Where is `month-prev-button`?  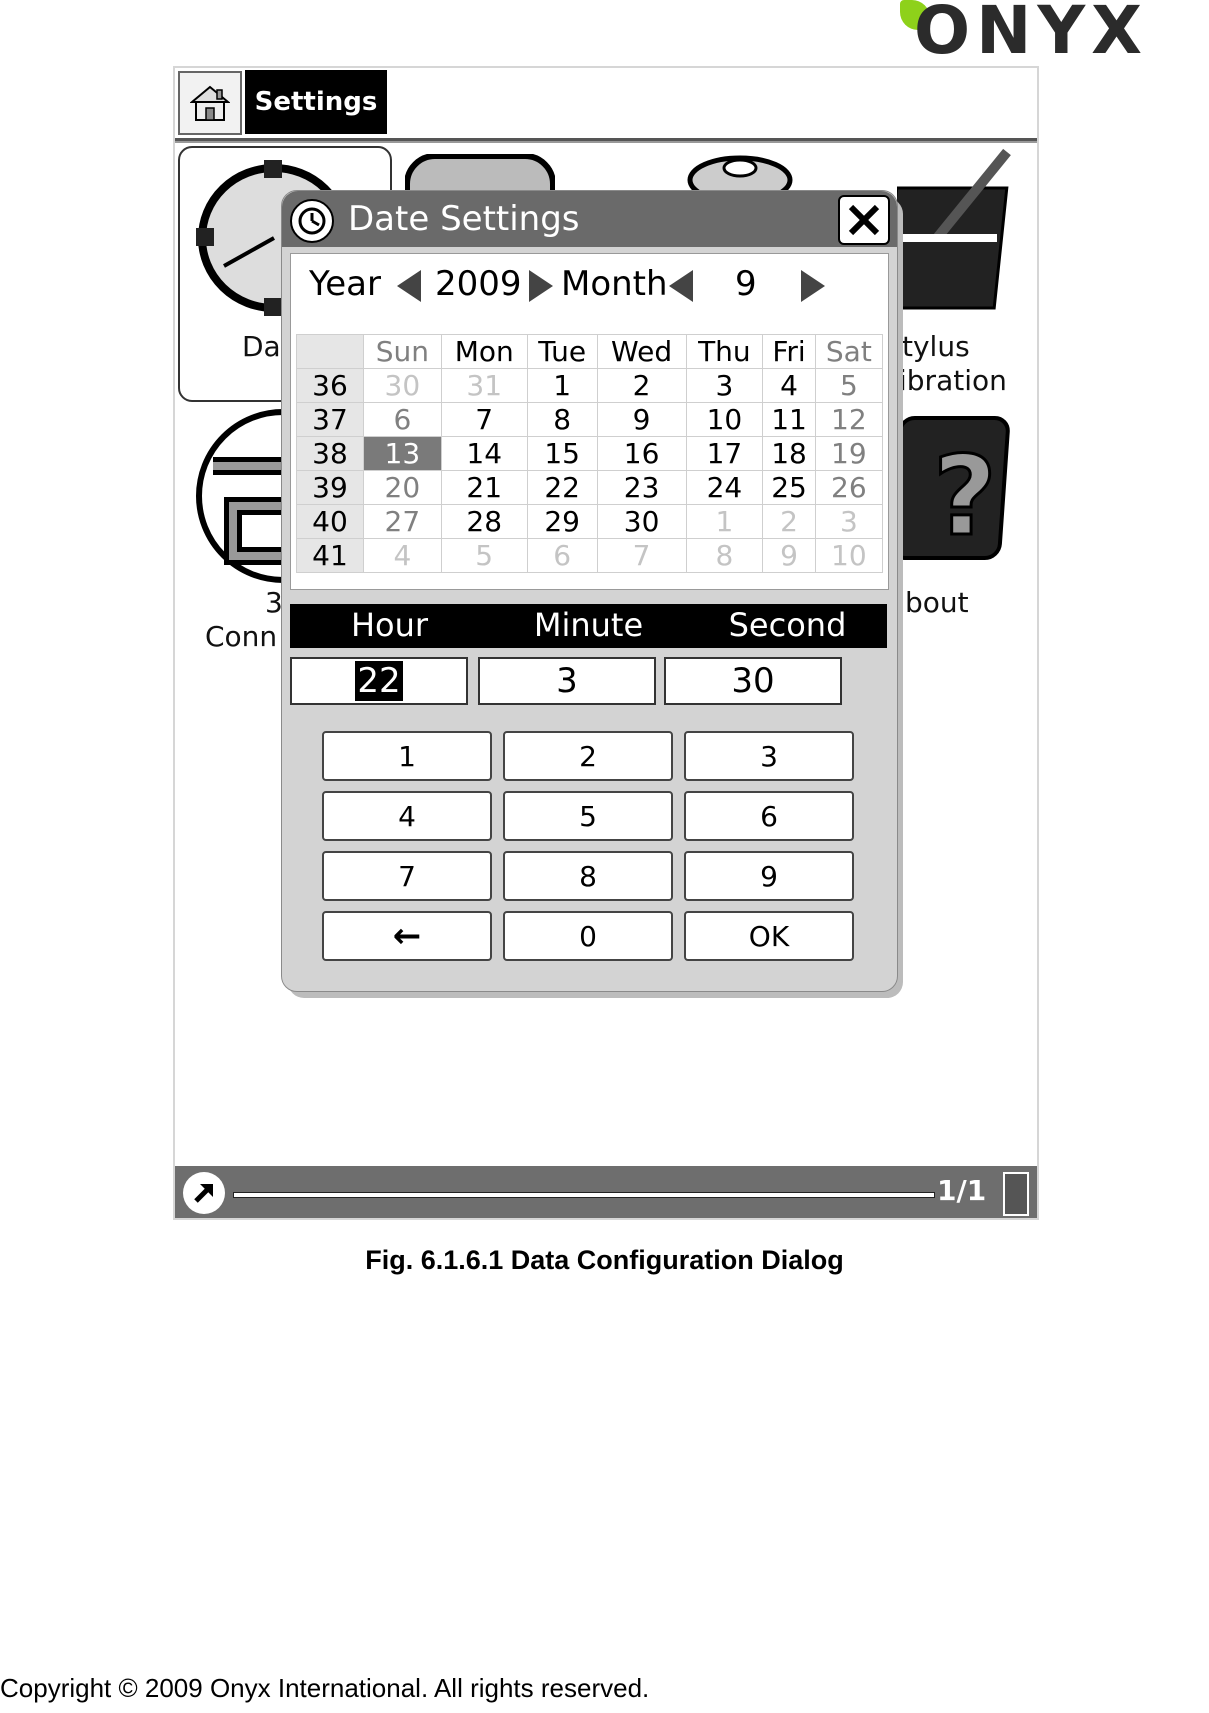
month-prev-button is located at coordinates (681, 286).